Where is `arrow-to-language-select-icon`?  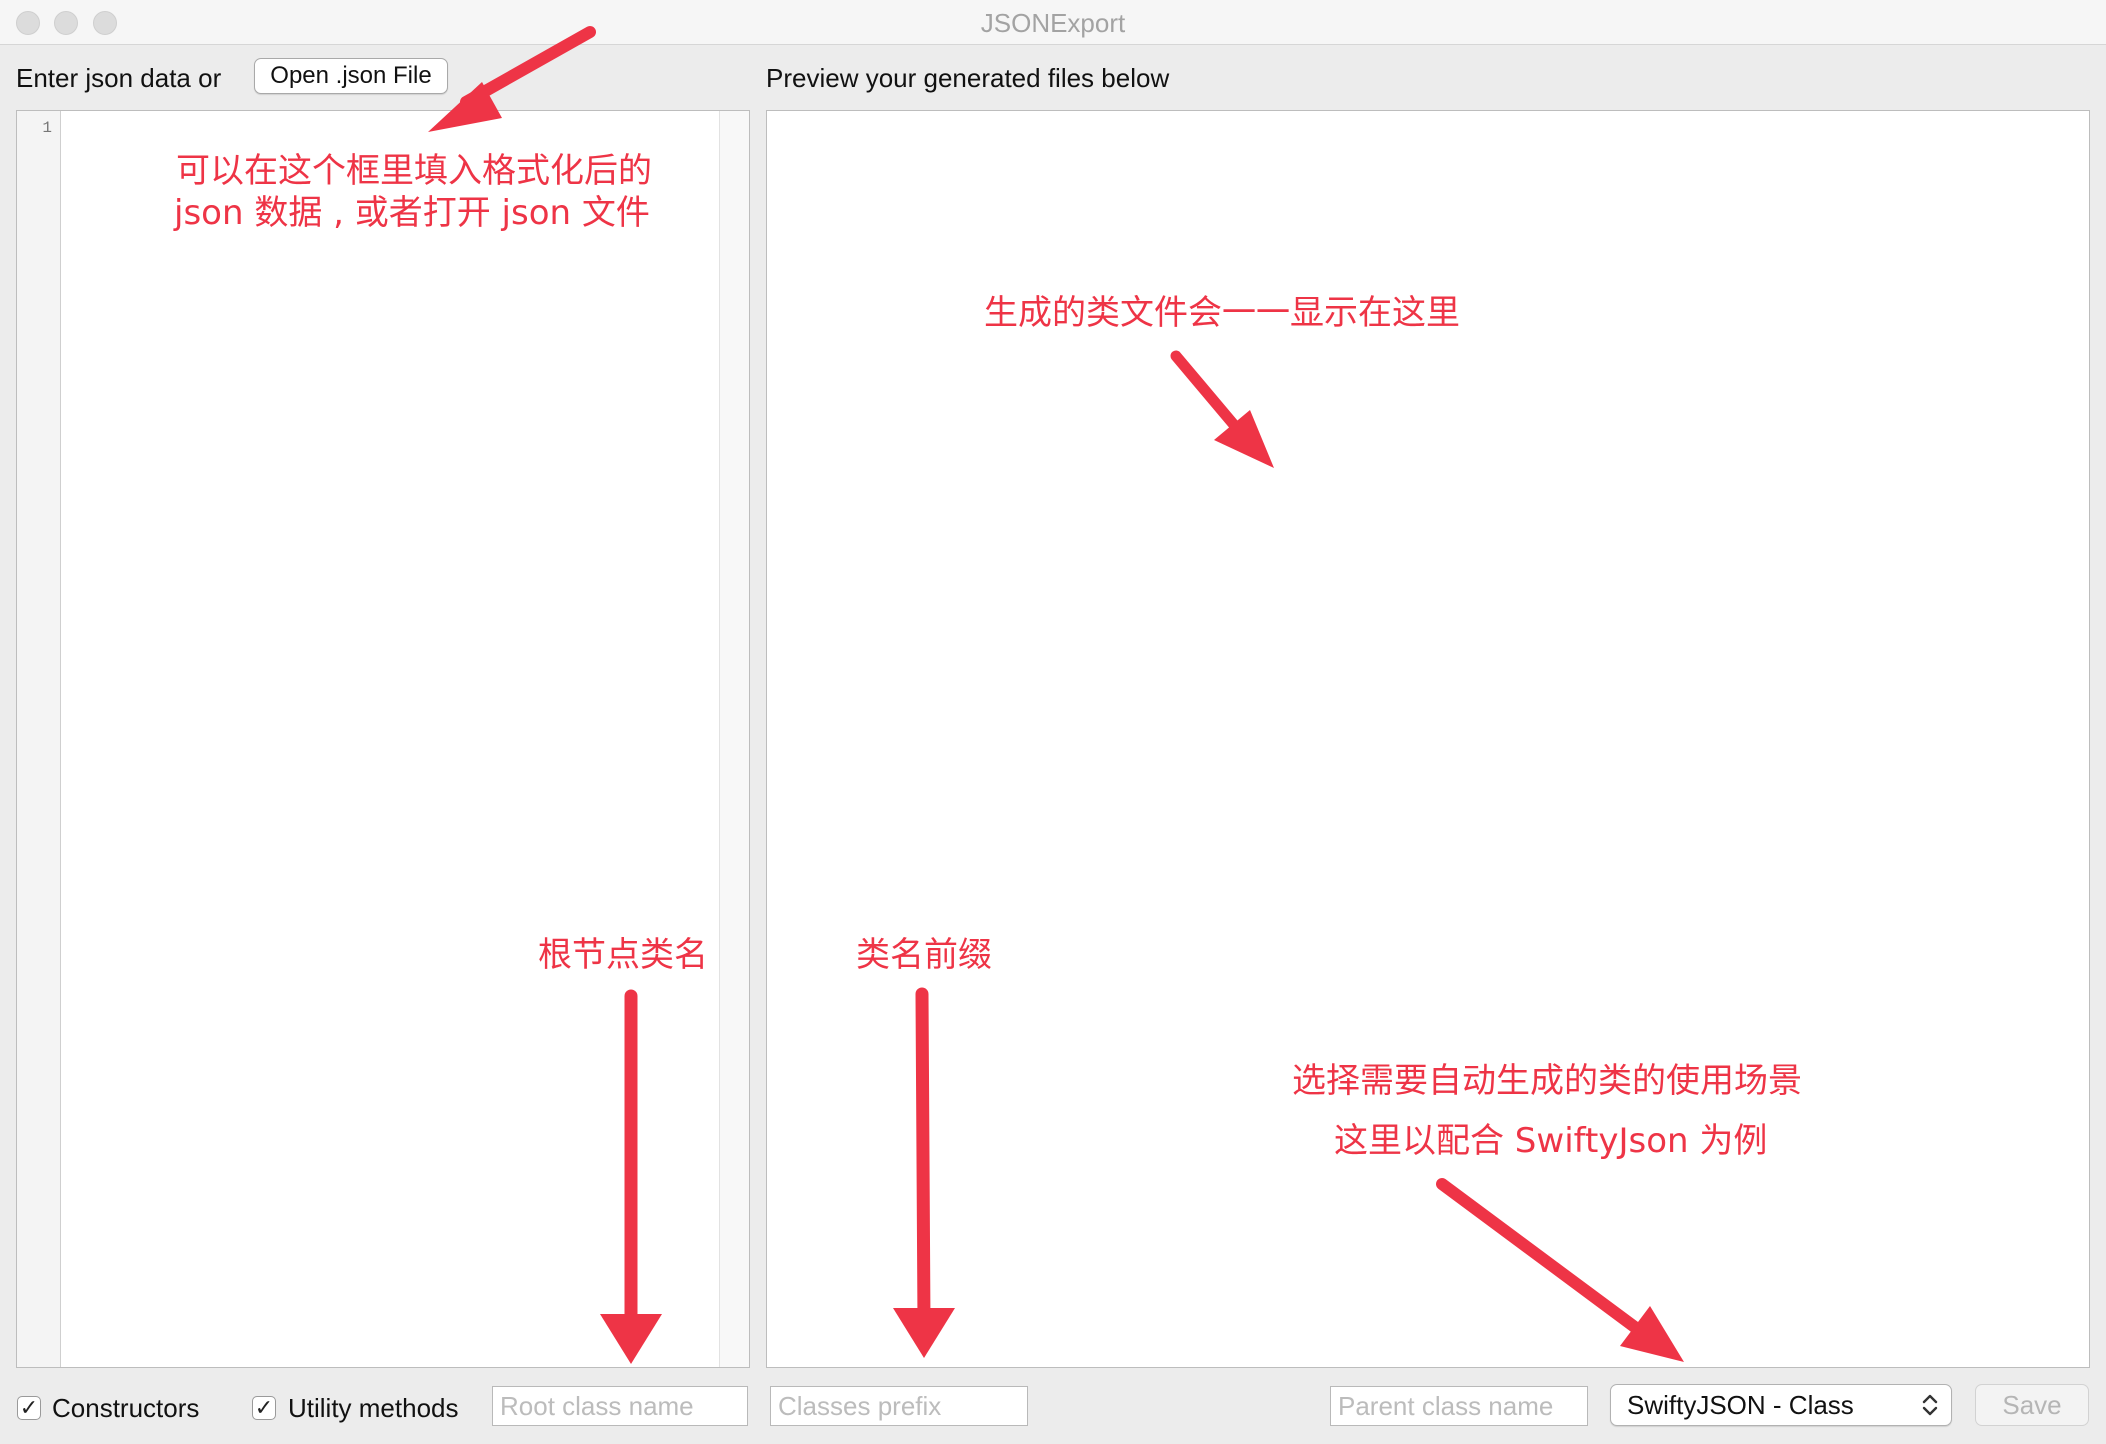
arrow-to-language-select-icon is located at coordinates (1560, 1270).